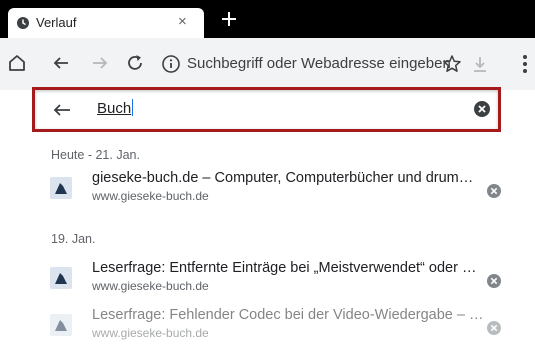 The height and width of the screenshot is (348, 535). I want to click on history-search-highlight: Buch, so click(266, 109).